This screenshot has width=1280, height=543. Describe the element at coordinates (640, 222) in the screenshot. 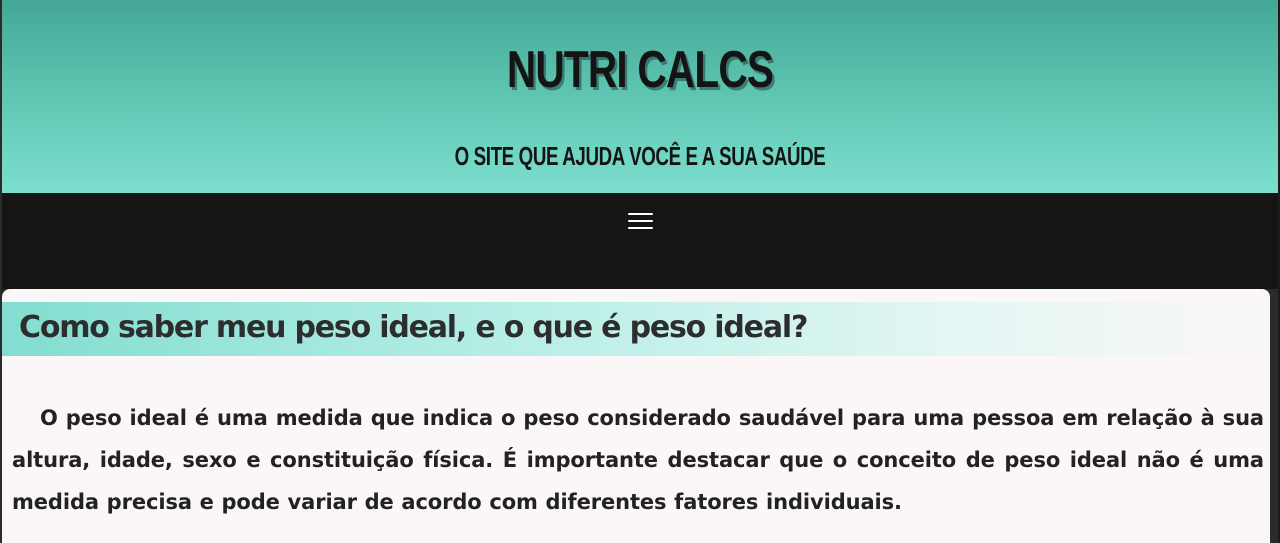

I see `hamburger-menu-icon` at that location.